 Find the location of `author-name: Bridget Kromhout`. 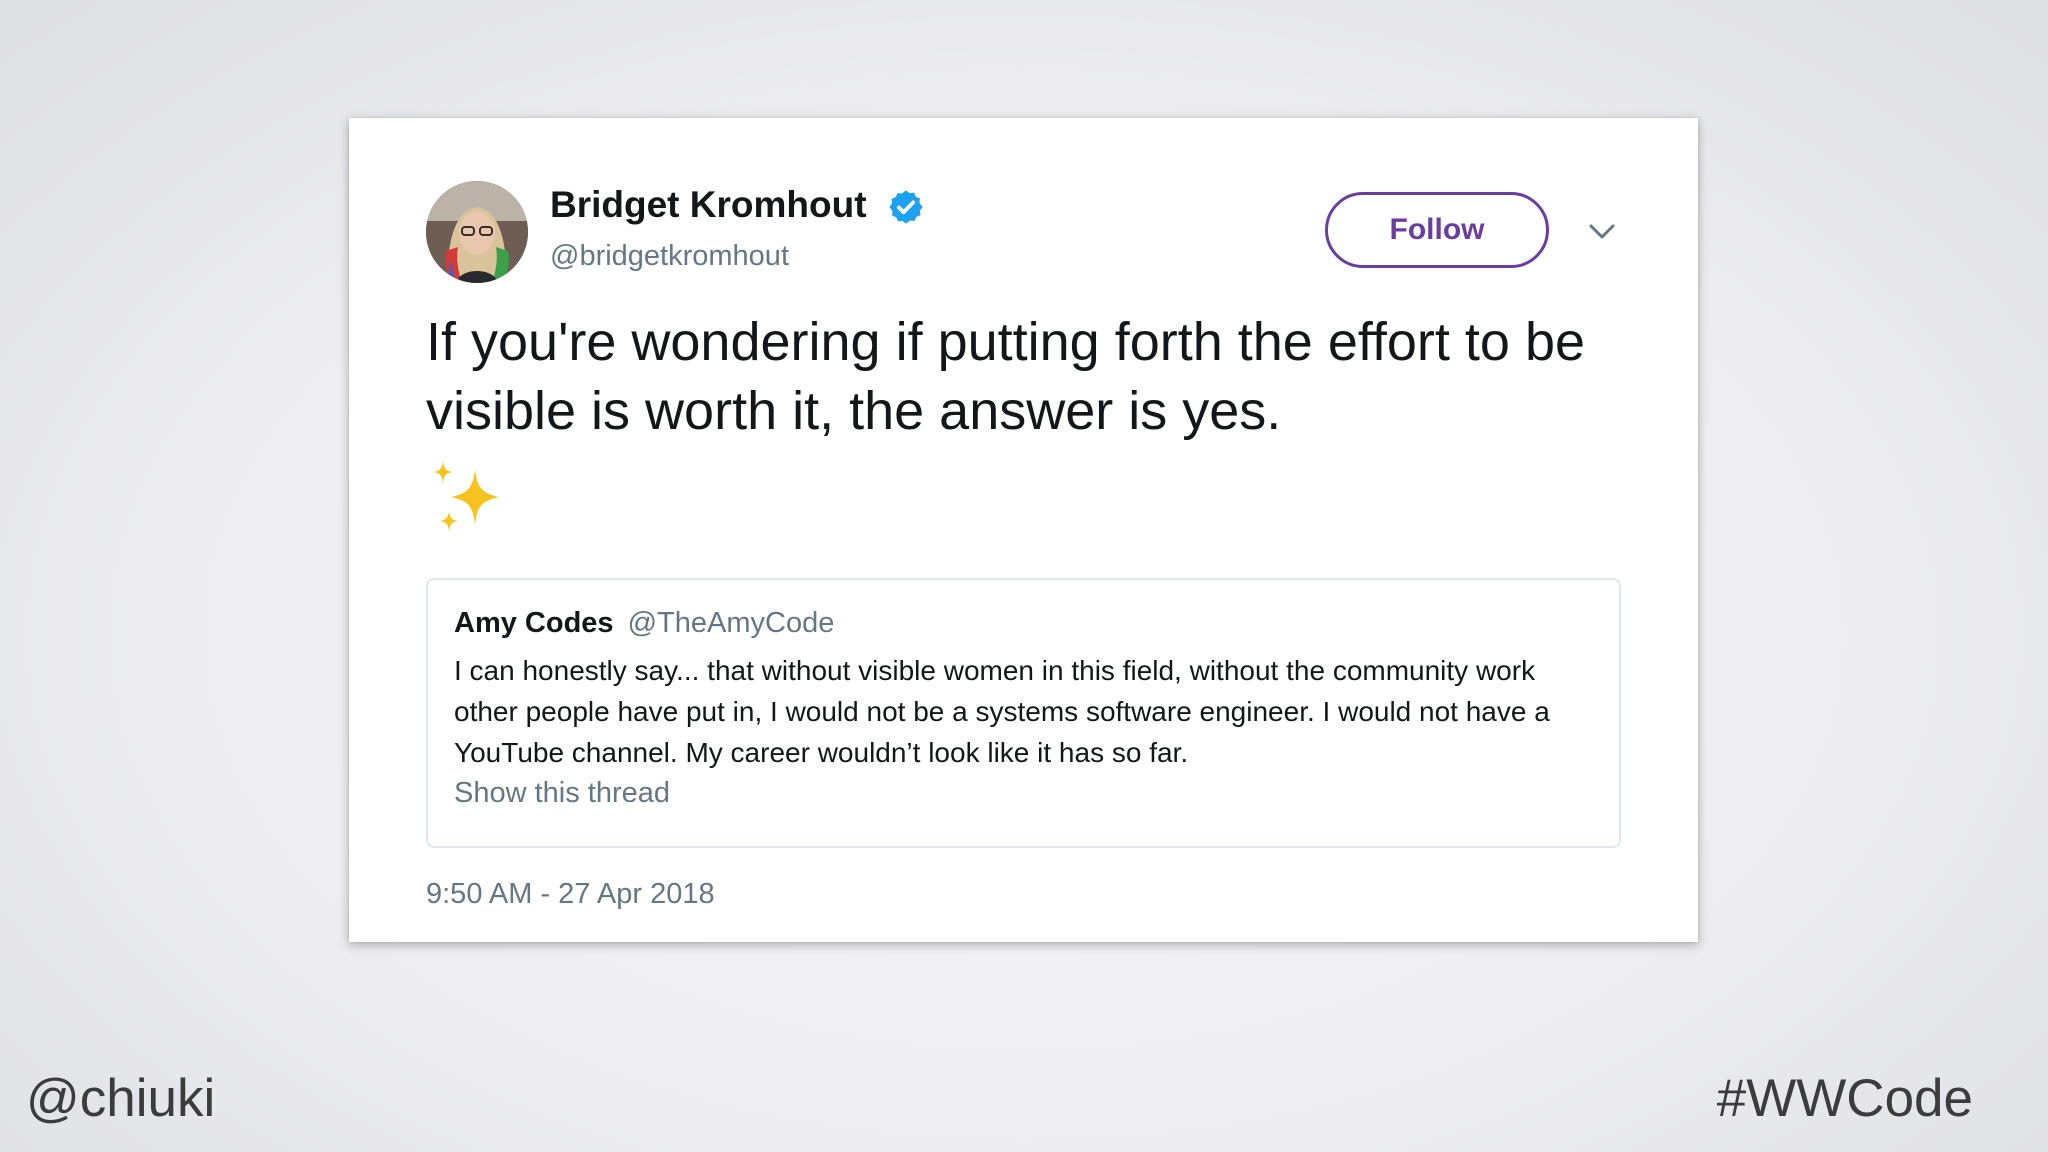

author-name: Bridget Kromhout is located at coordinates (708, 205).